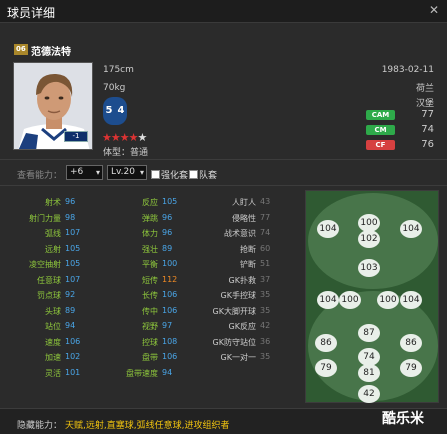 The image size is (447, 434). I want to click on role-code: CM, so click(380, 130).